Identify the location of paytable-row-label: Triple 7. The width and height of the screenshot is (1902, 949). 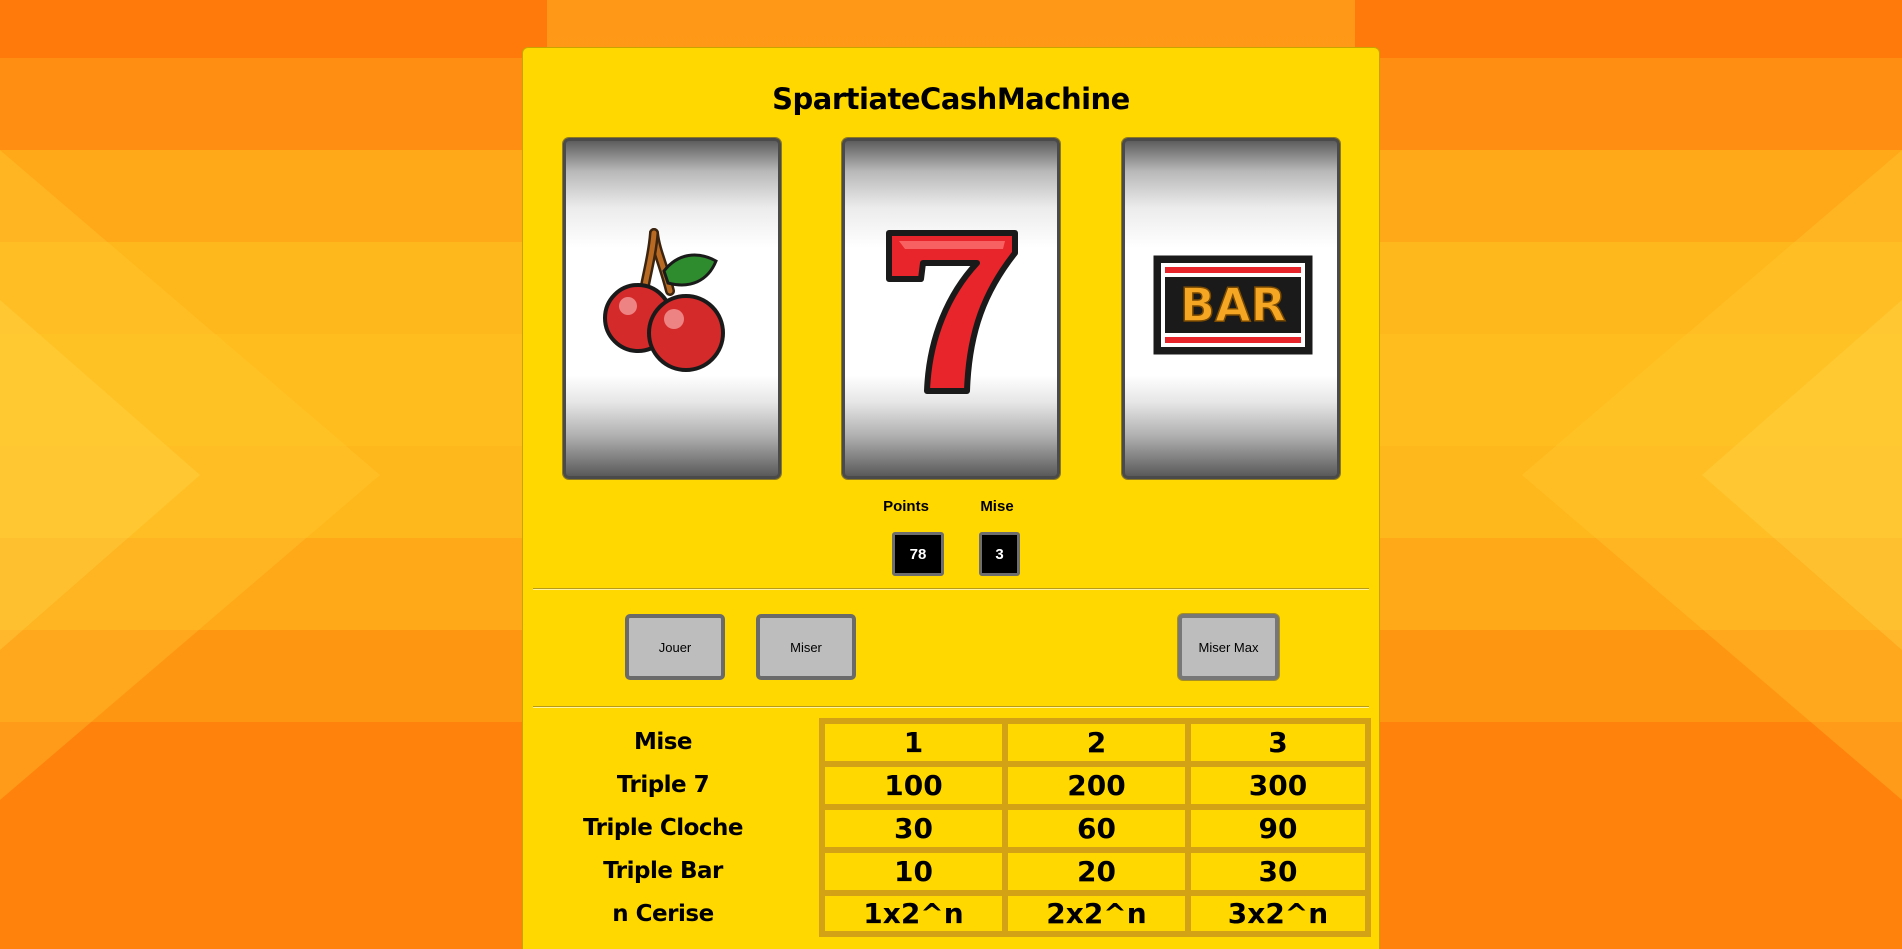
(663, 785).